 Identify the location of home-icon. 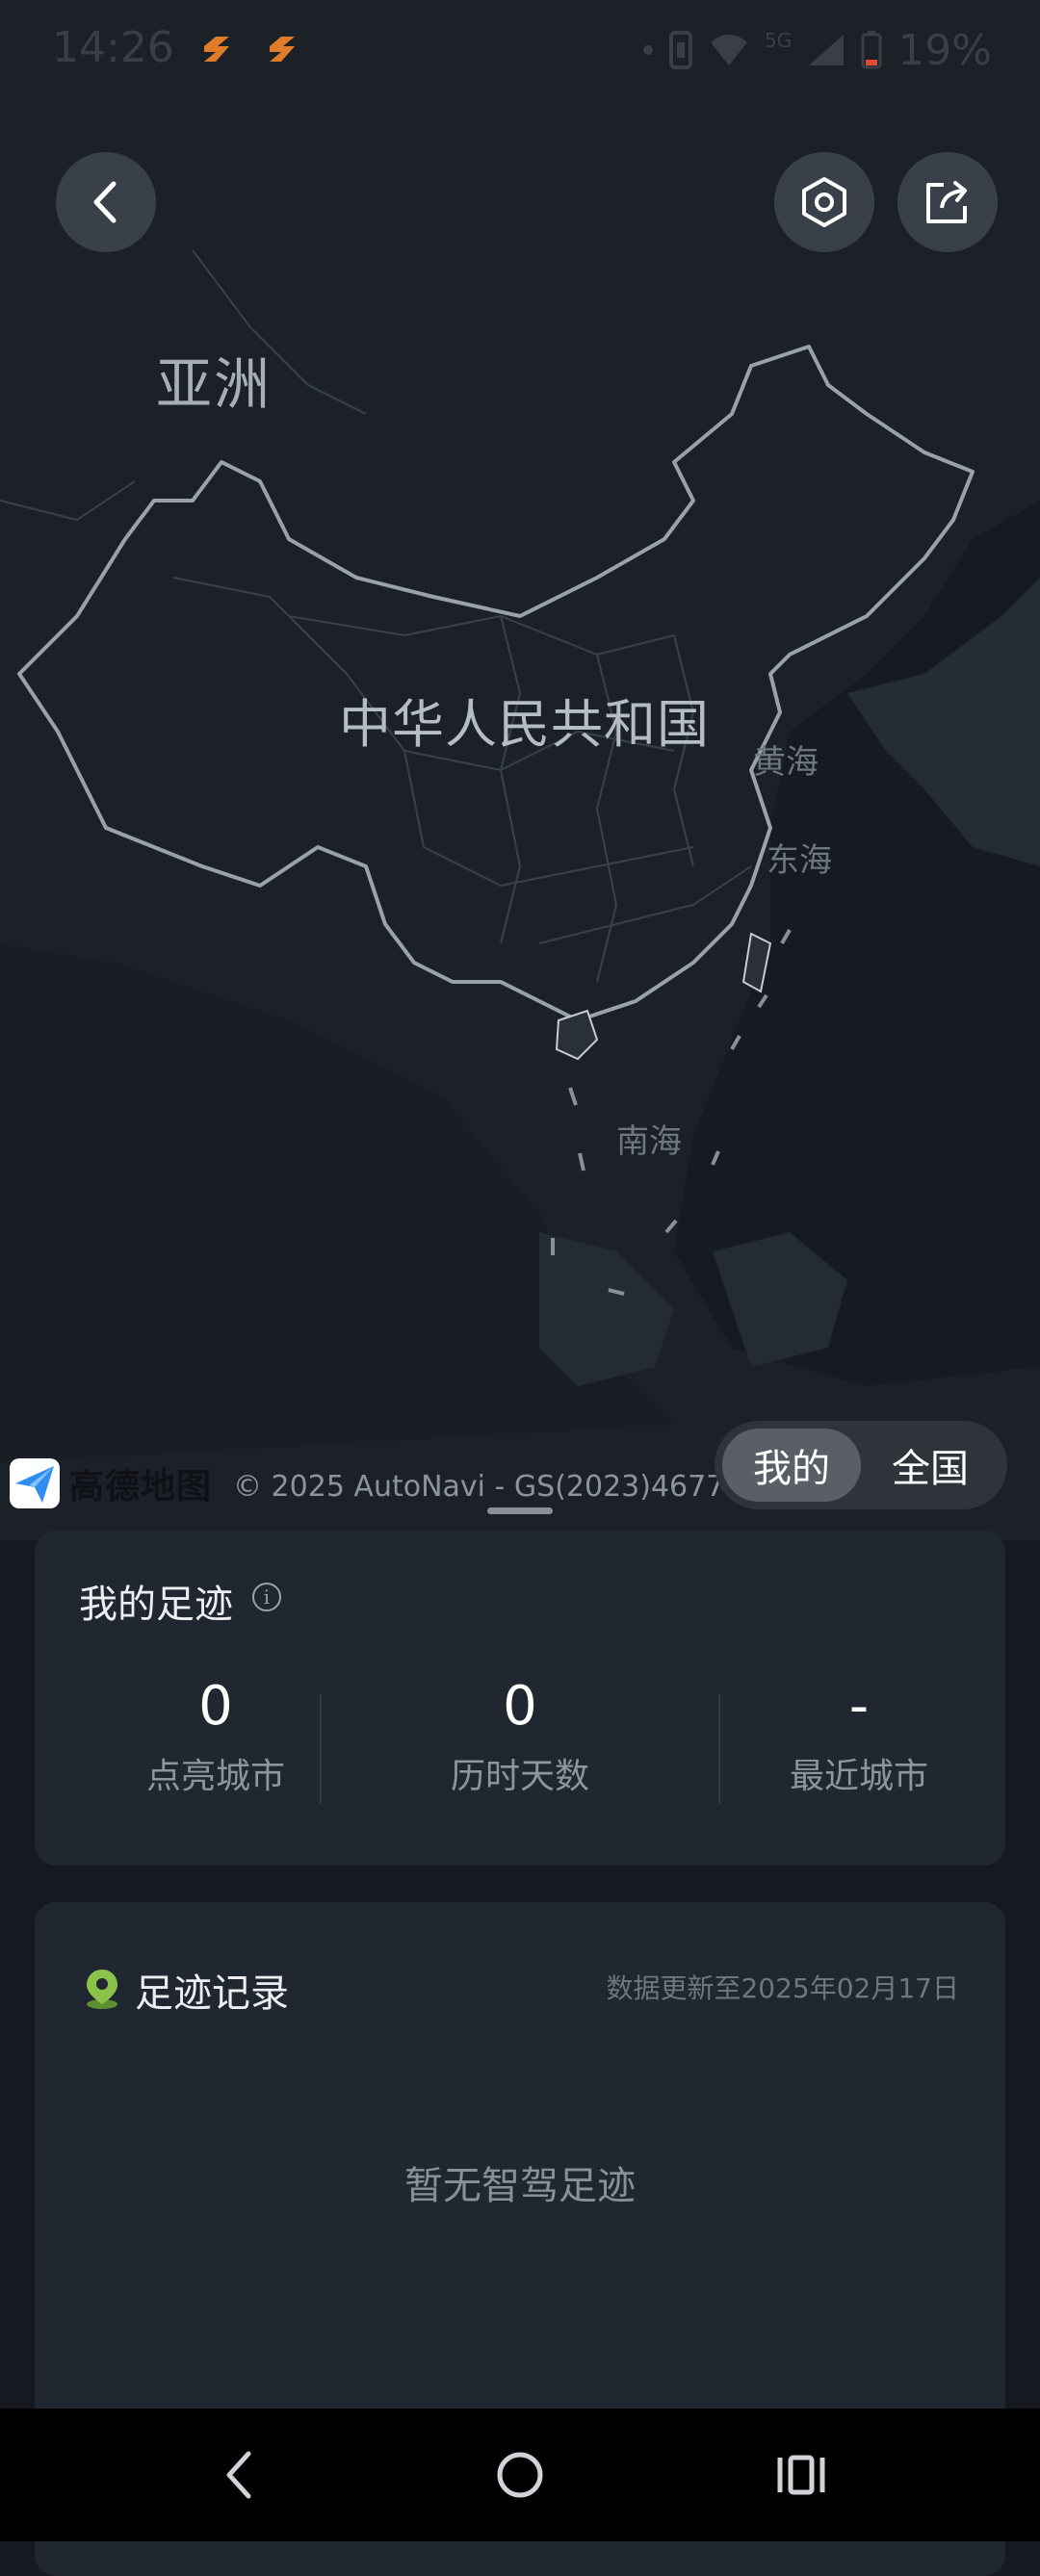
(520, 2475).